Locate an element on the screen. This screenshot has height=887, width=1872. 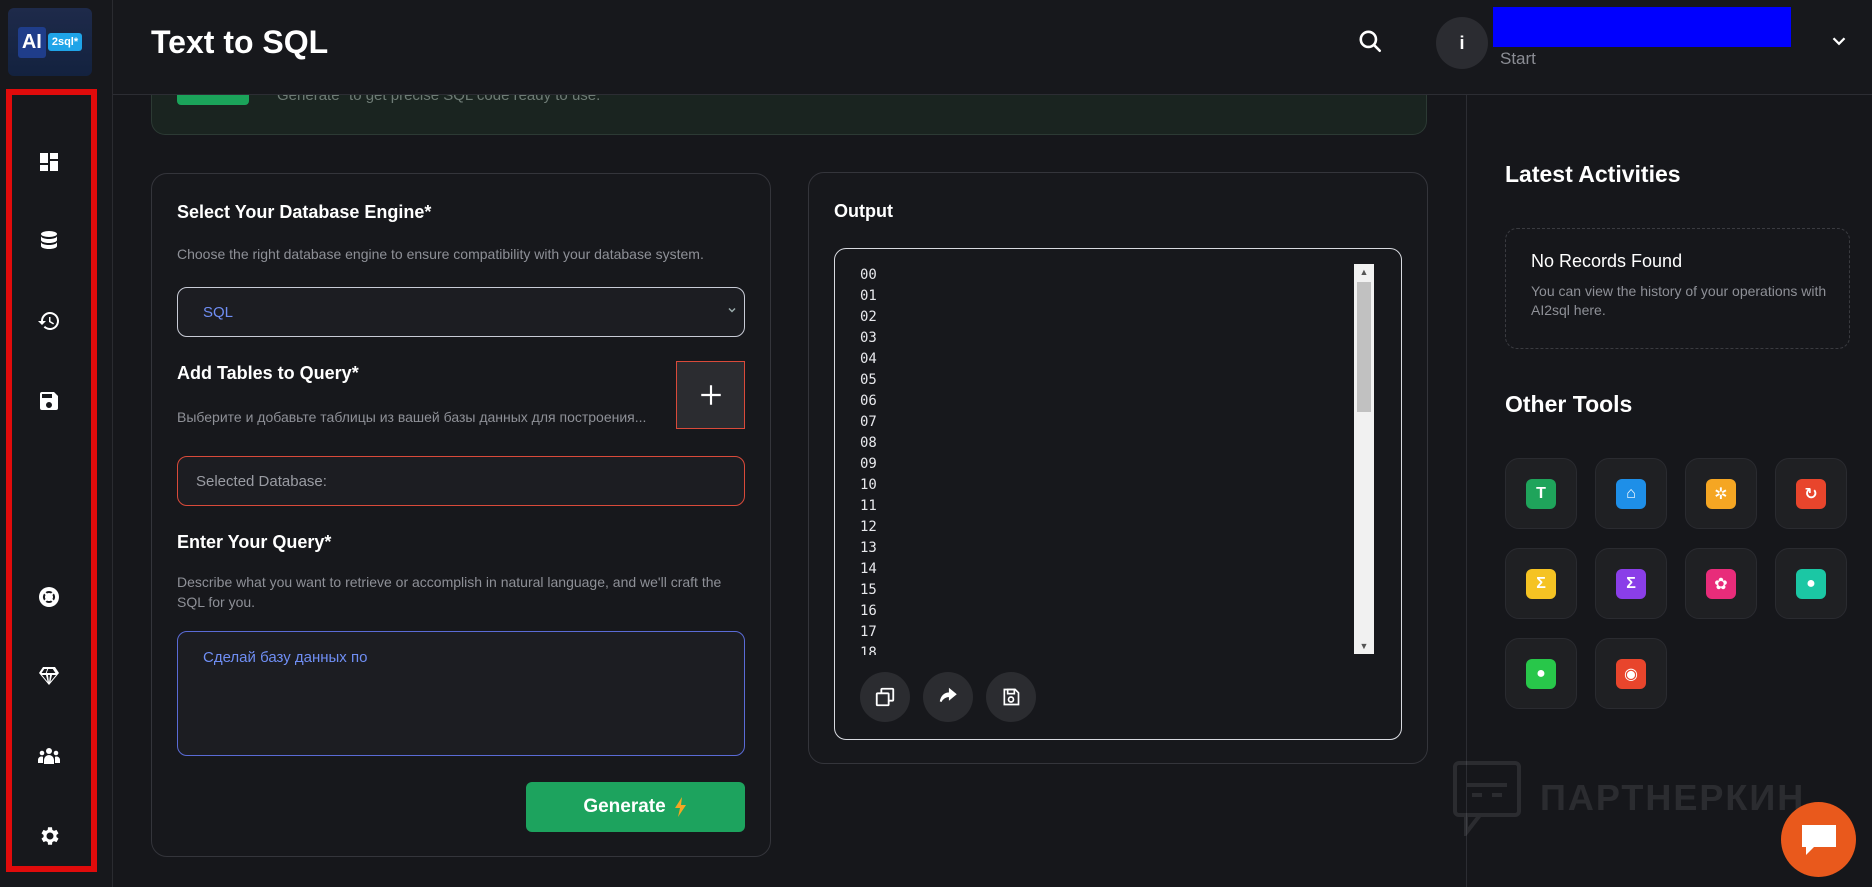
chat-button is located at coordinates (1818, 839).